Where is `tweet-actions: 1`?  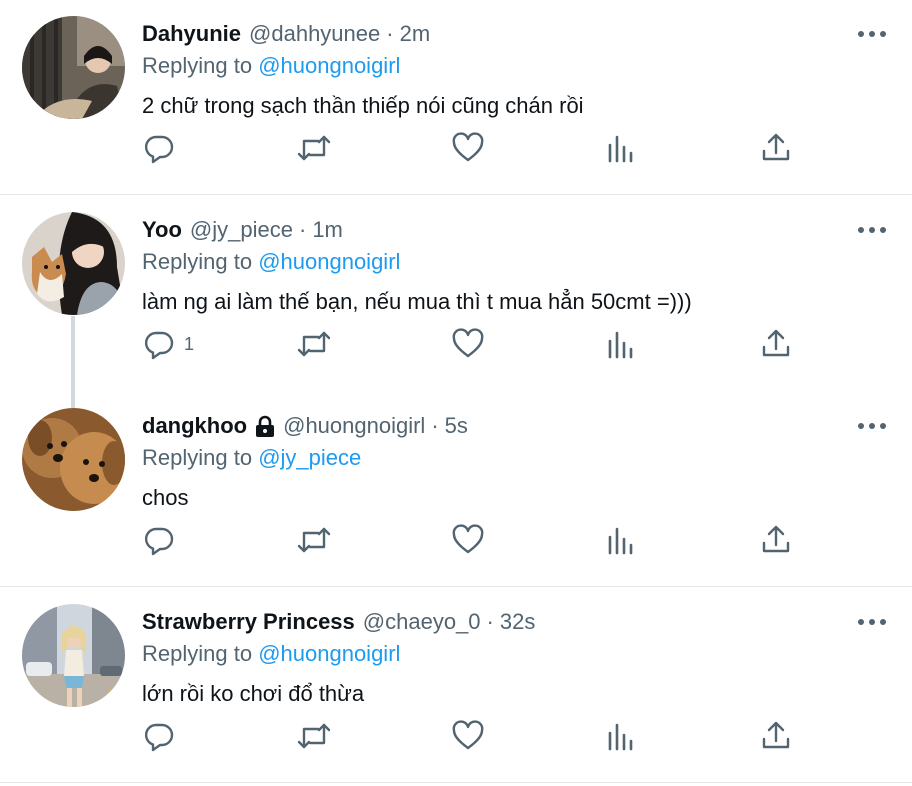 tweet-actions: 1 is located at coordinates (456, 344).